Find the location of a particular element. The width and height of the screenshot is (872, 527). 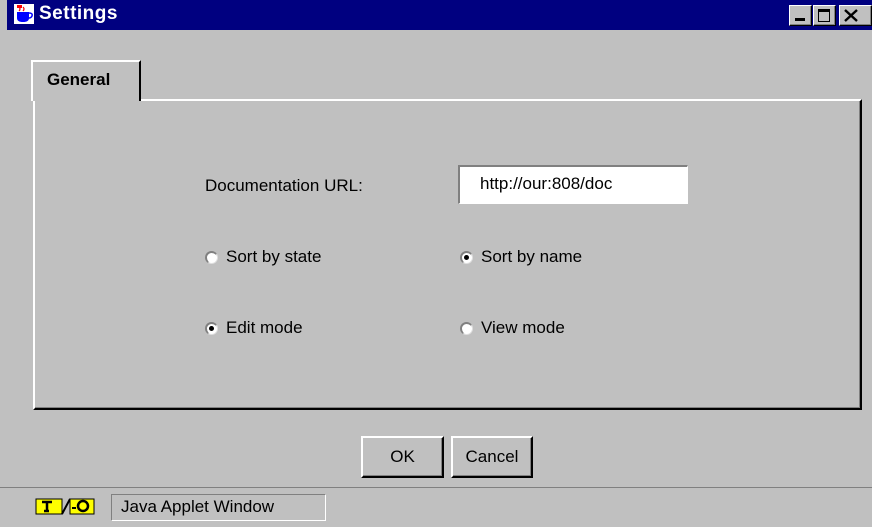

java-applet-window-label: Java Applet Window is located at coordinates (218, 507).